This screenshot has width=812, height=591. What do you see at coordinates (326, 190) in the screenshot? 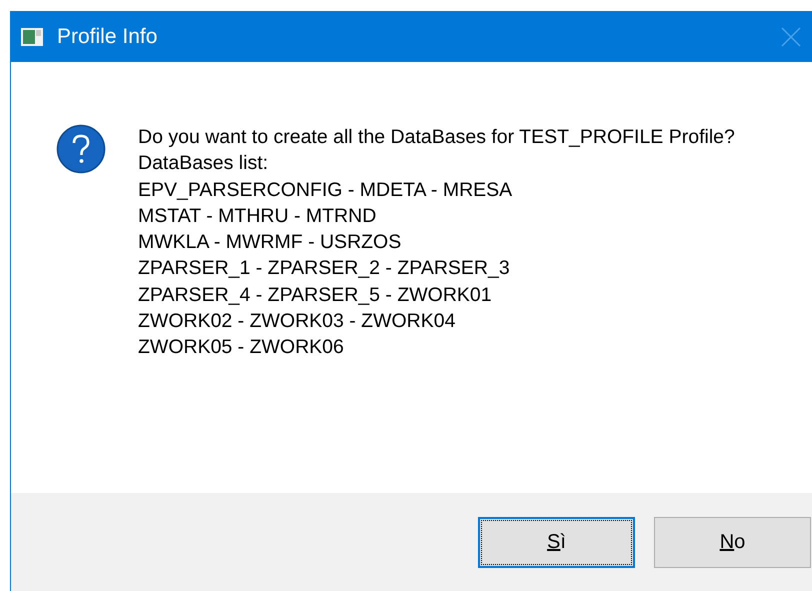
I see `message-line: EPV_PARSERCONFIG - MDETA - MRESA` at bounding box center [326, 190].